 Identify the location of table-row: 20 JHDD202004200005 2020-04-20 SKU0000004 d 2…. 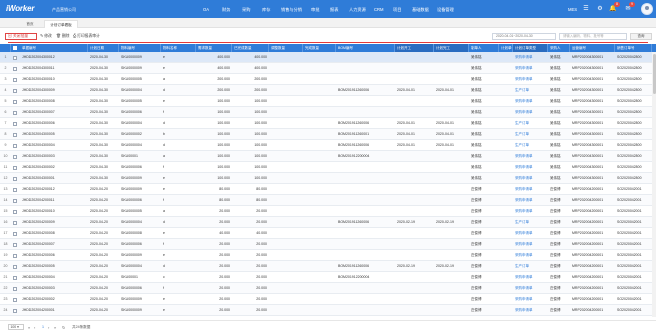
(328, 266).